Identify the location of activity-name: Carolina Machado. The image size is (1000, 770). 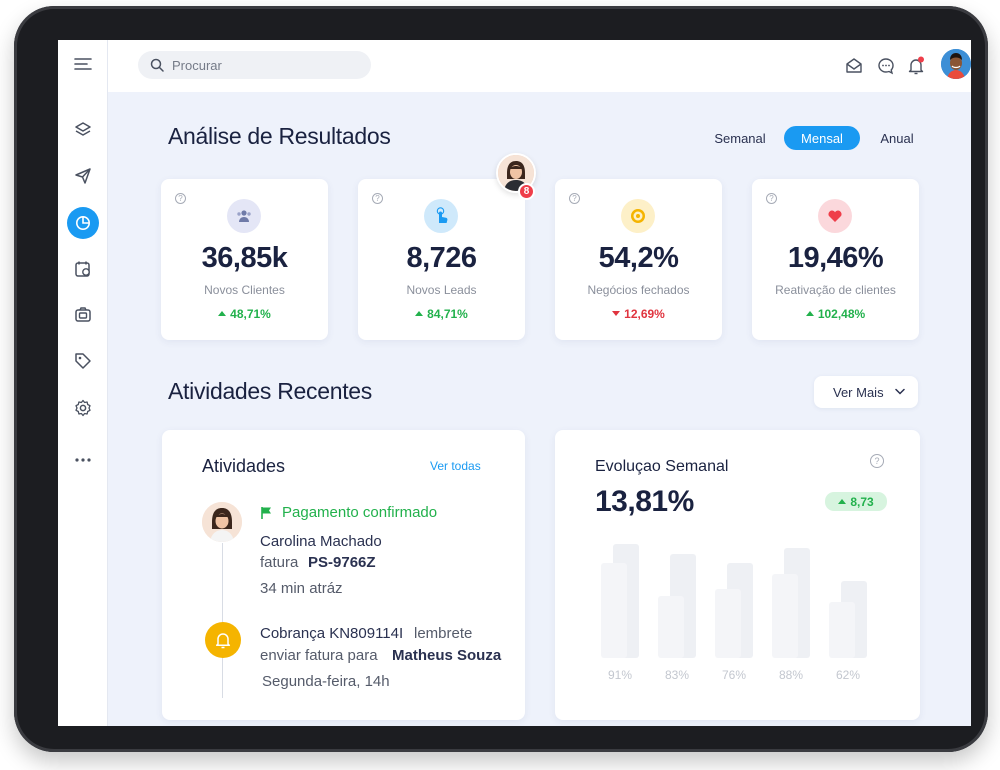
(321, 541).